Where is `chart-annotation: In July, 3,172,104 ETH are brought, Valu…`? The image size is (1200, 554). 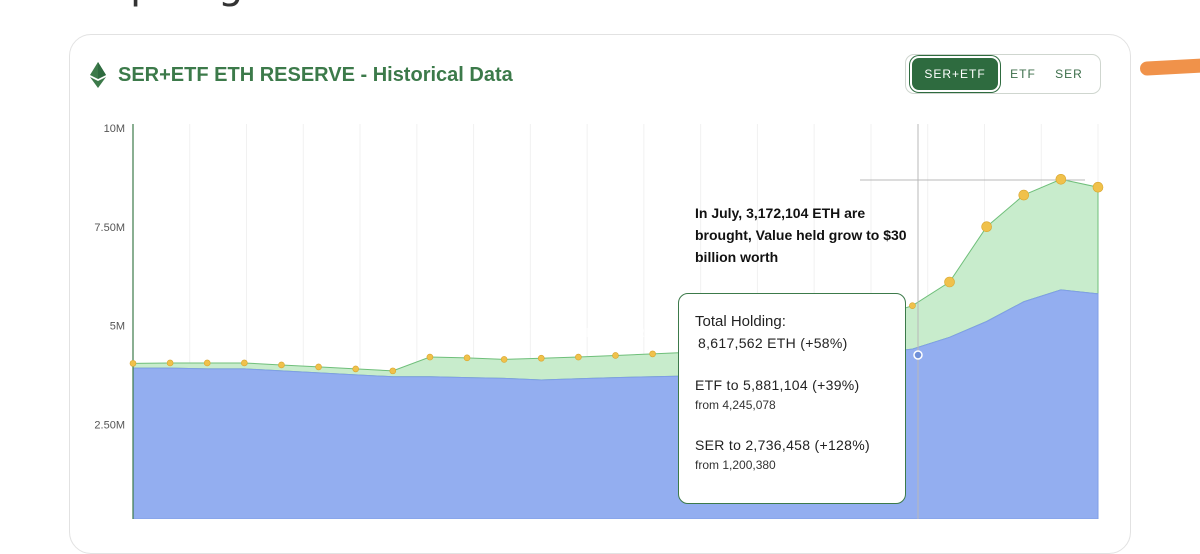 chart-annotation: In July, 3,172,104 ETH are brought, Valu… is located at coordinates (801, 235).